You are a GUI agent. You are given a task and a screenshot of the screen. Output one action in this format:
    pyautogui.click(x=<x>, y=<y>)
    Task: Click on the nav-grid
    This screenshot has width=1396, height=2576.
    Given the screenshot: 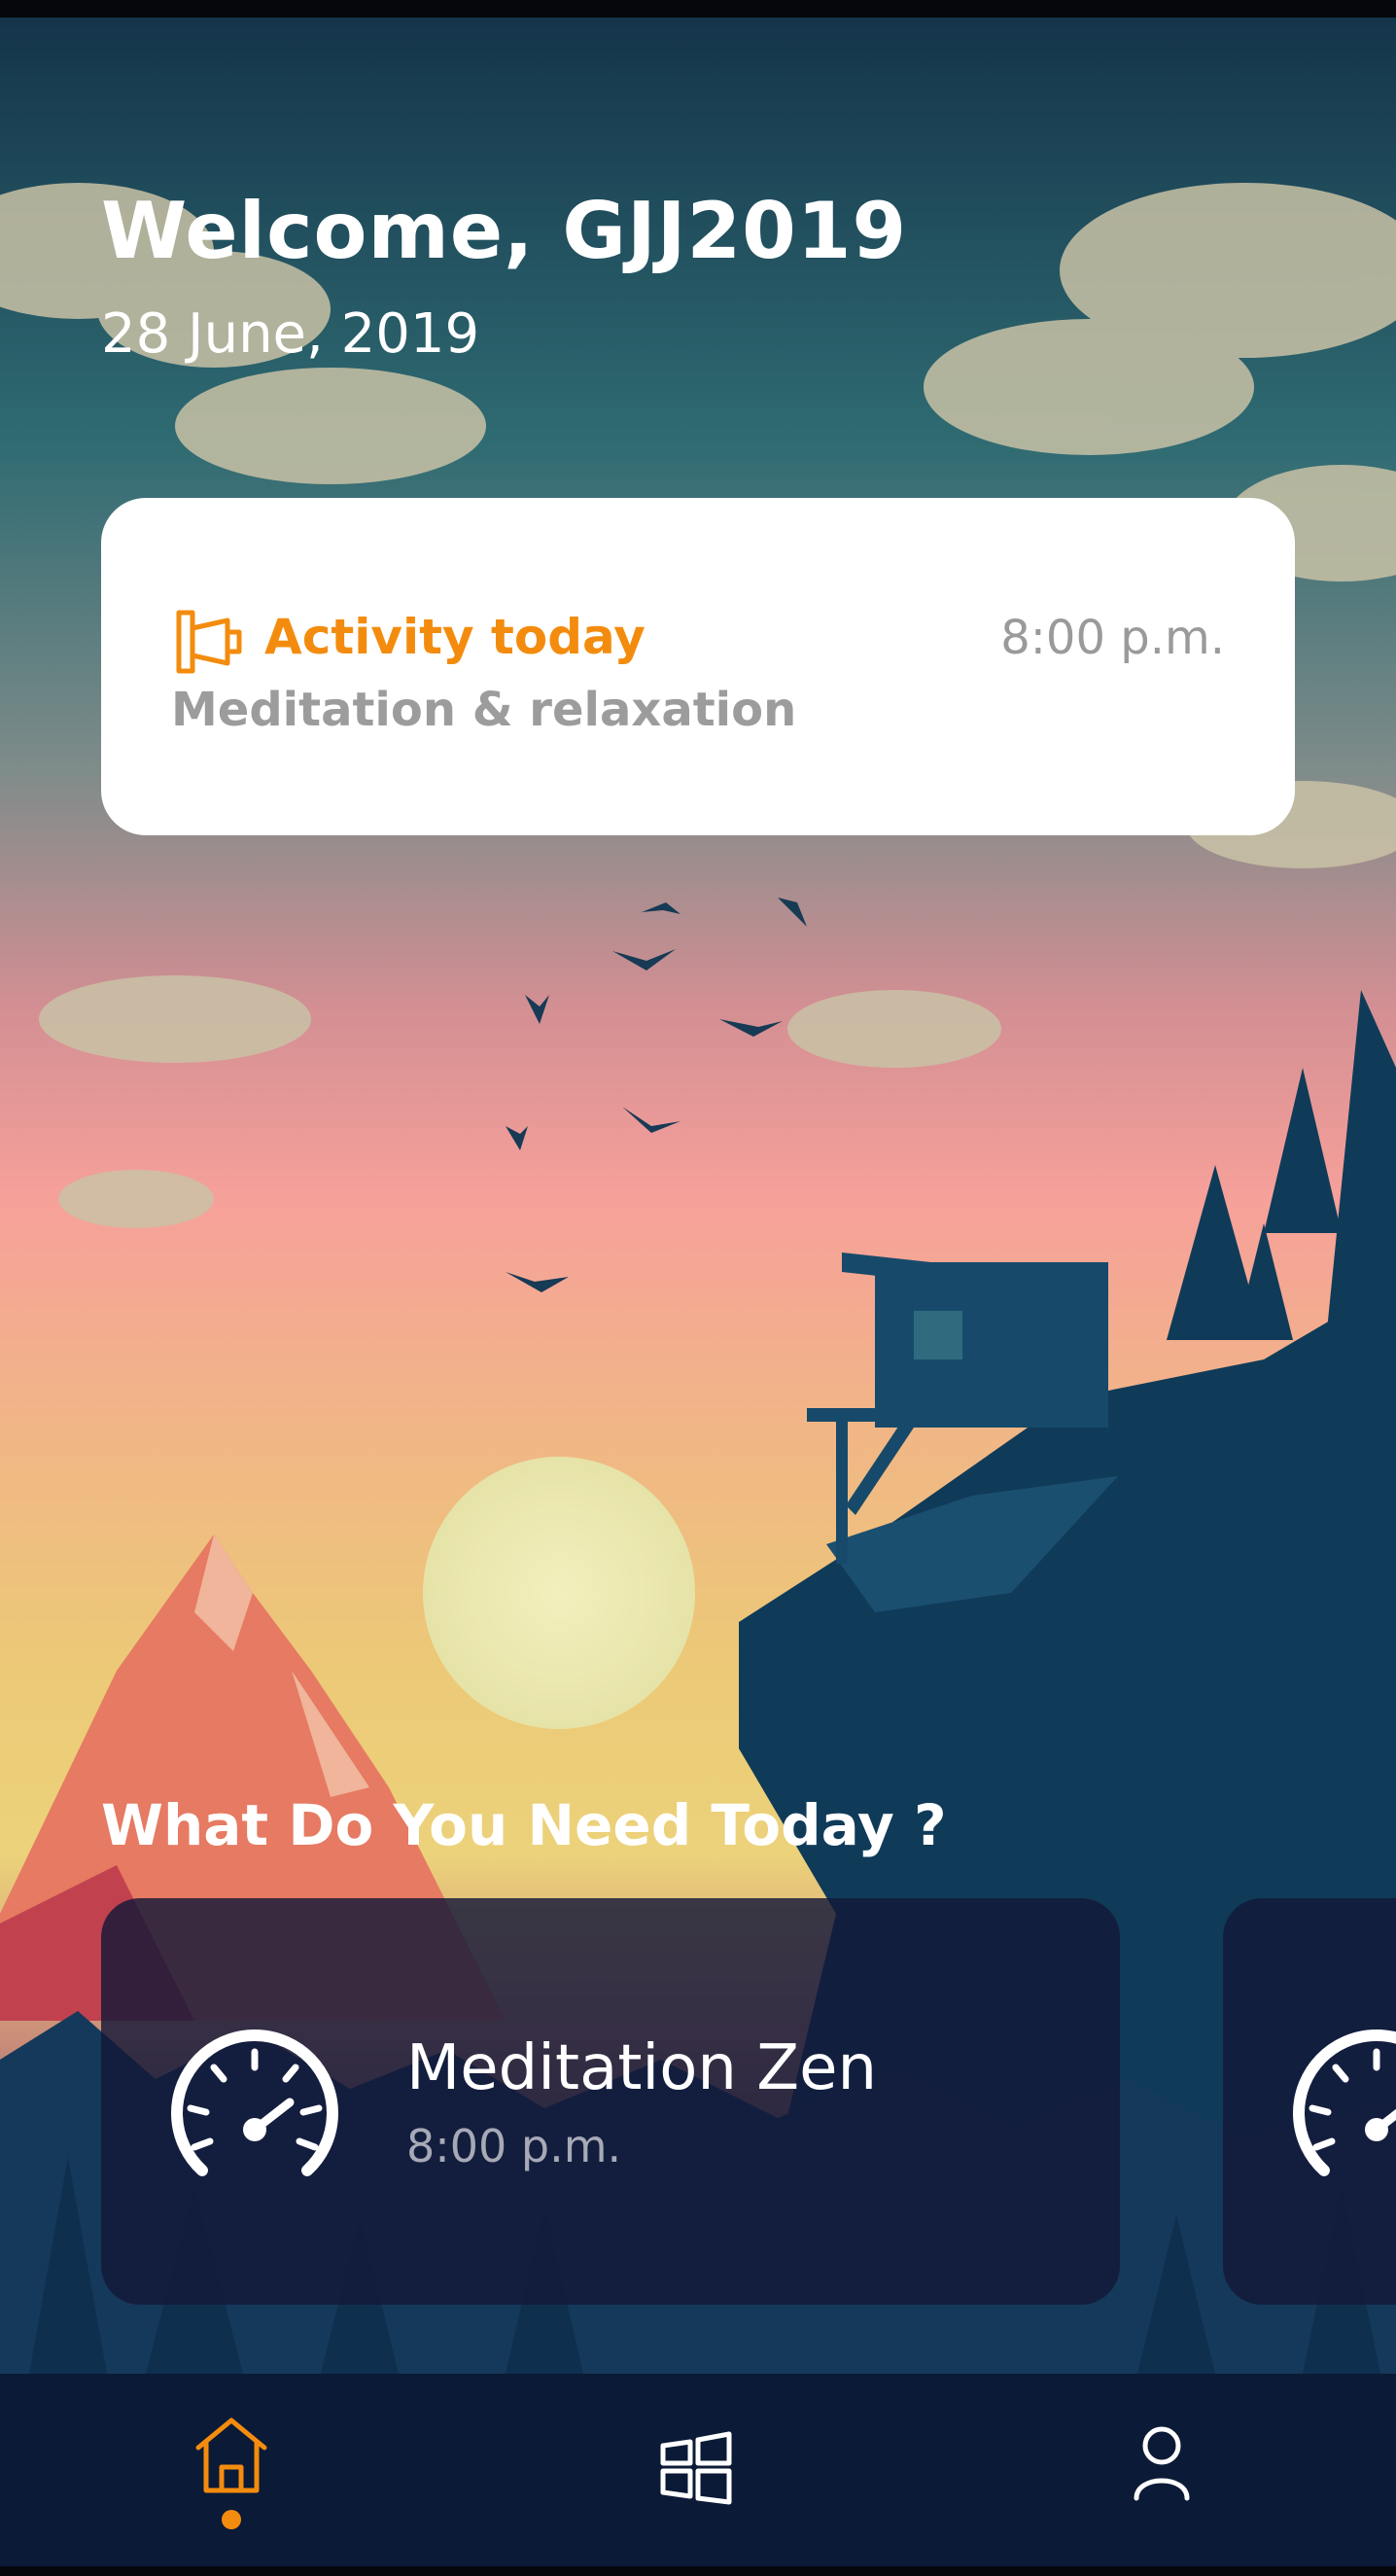 What is the action you would take?
    pyautogui.click(x=697, y=2470)
    